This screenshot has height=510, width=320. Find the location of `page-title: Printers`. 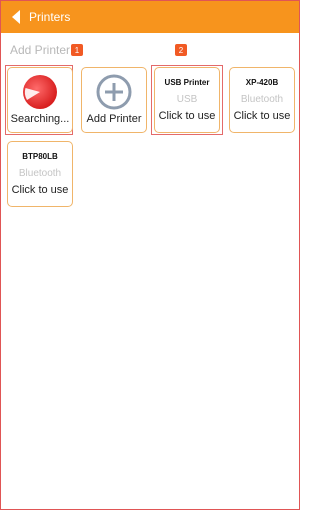

page-title: Printers is located at coordinates (50, 17).